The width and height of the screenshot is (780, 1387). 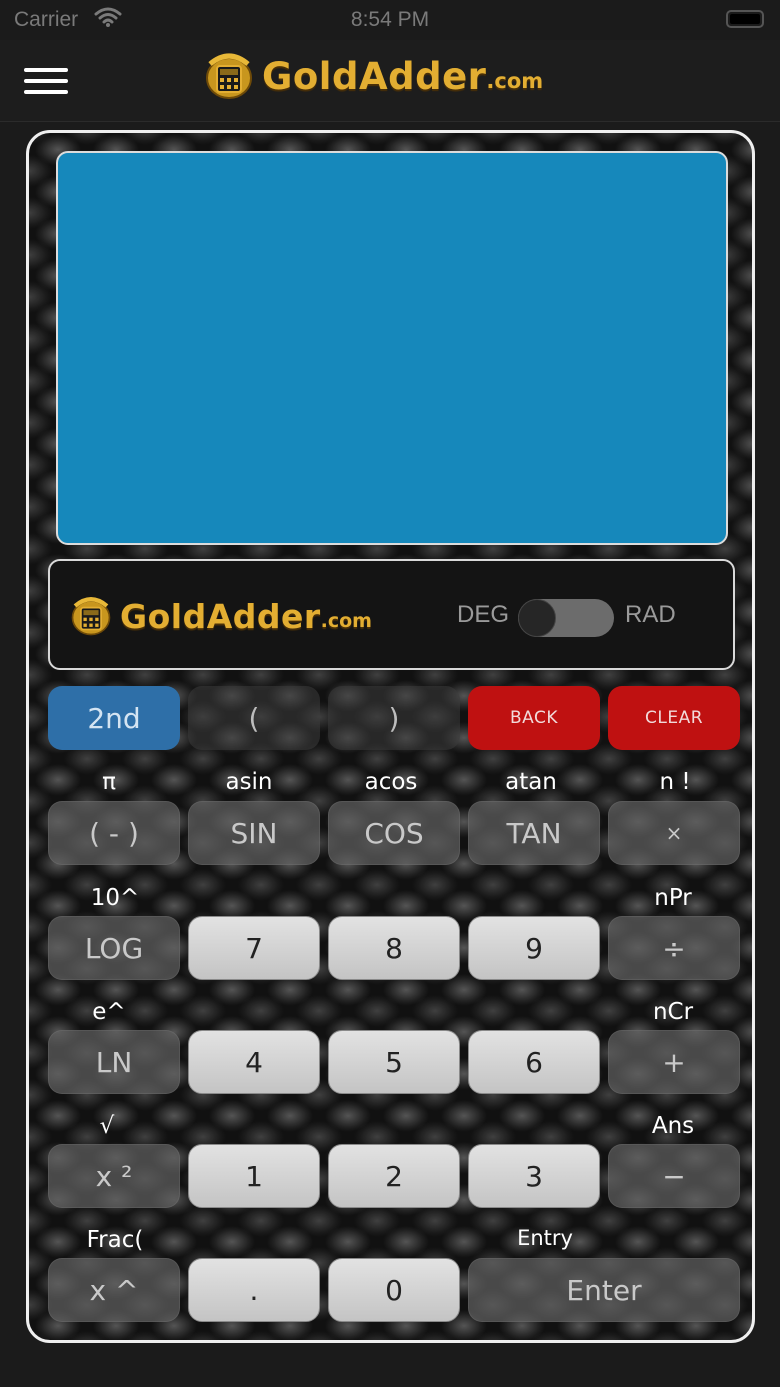 I want to click on rad-label: RAD, so click(x=650, y=614).